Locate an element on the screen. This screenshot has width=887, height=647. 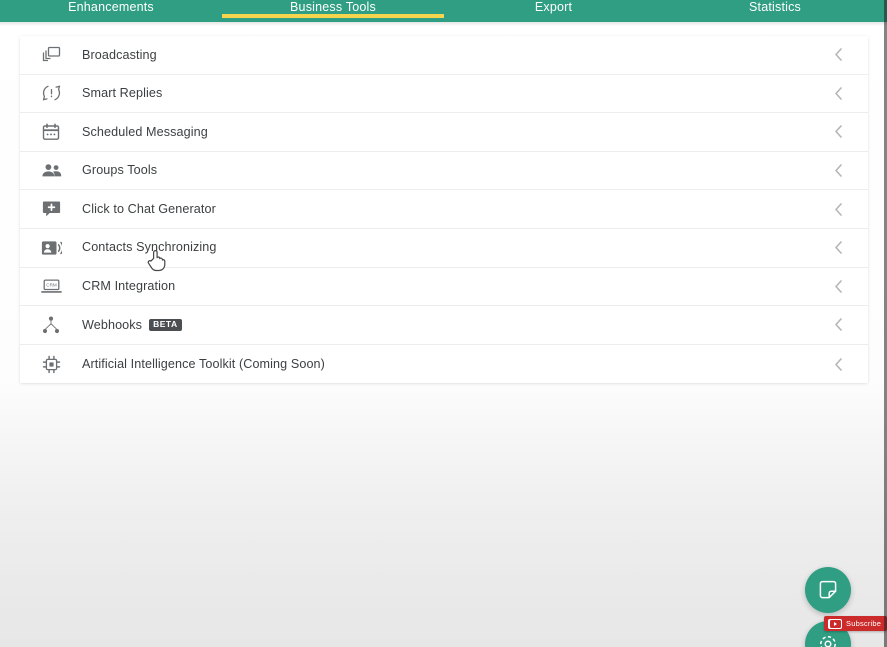
chat-plus-icon is located at coordinates (51, 209).